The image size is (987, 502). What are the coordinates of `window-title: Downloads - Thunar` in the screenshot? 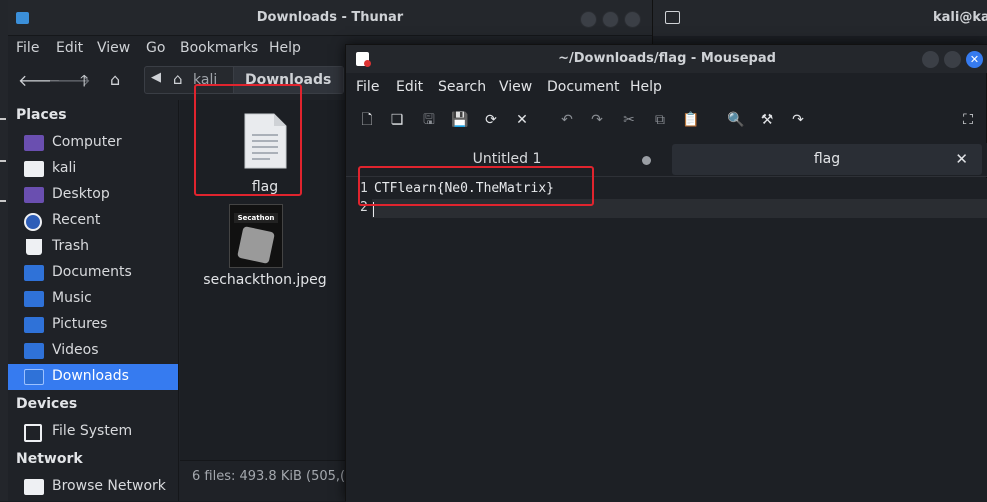 It's located at (330, 17).